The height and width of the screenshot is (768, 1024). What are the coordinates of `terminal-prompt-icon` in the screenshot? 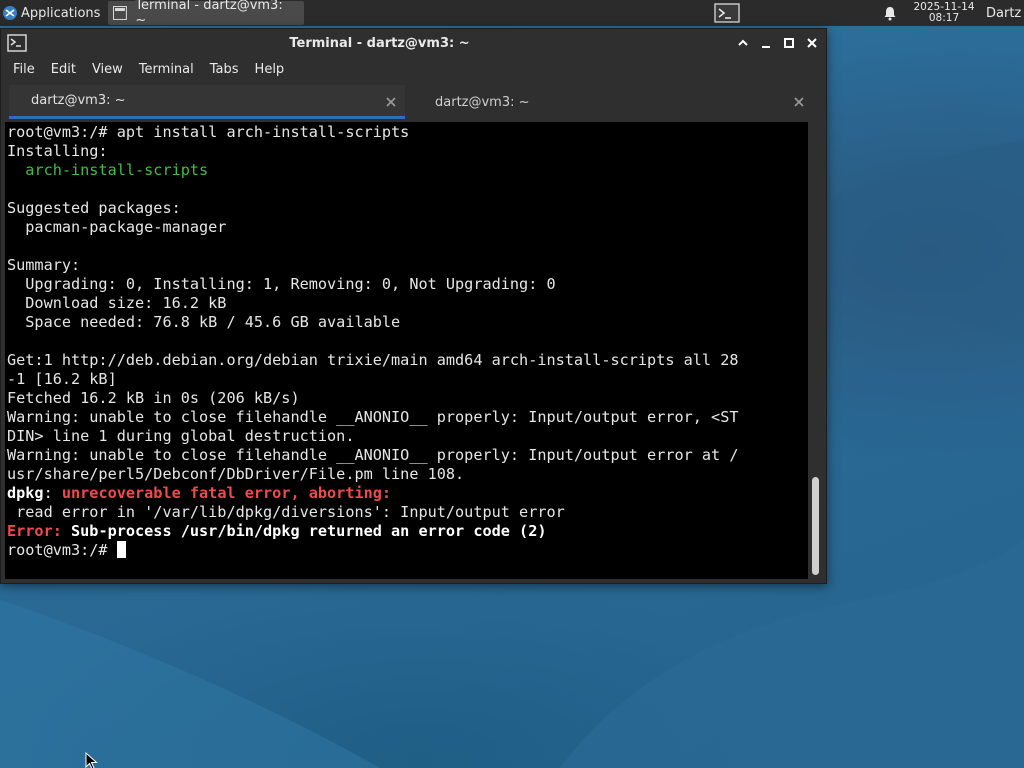 It's located at (727, 13).